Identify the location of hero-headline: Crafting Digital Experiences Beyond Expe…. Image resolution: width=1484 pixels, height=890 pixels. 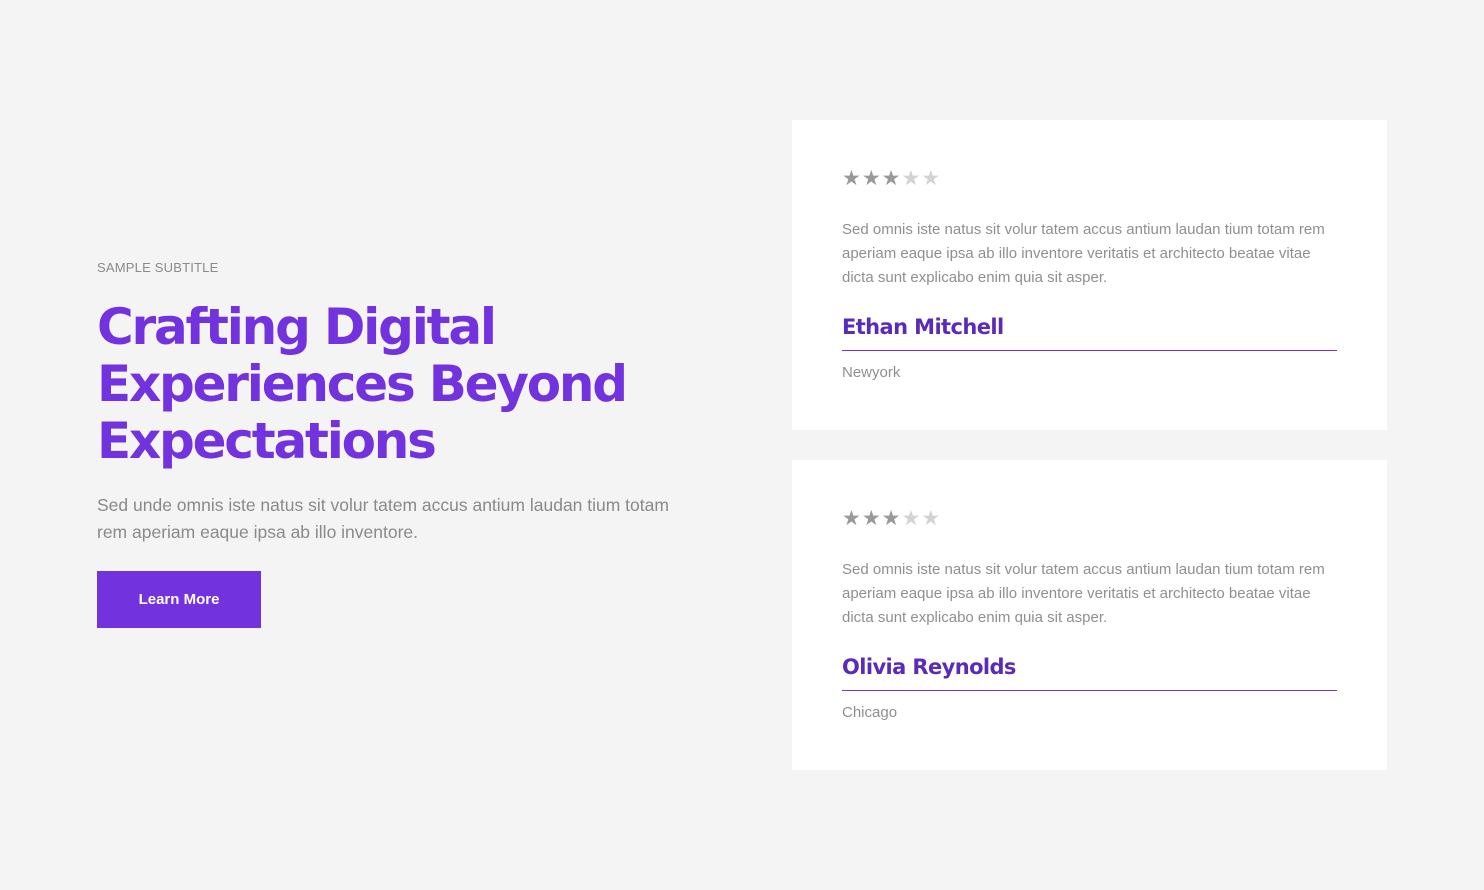
(362, 384).